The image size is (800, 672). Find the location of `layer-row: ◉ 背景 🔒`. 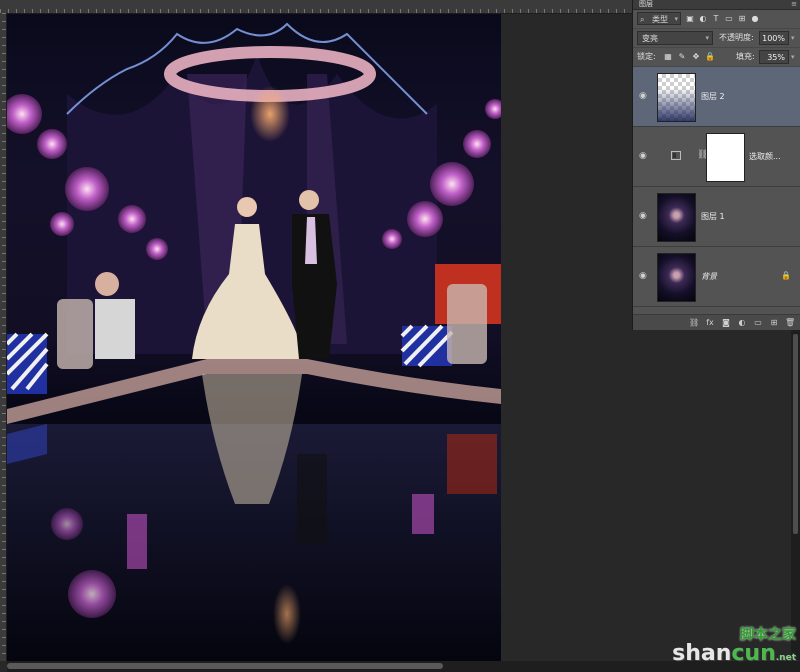

layer-row: ◉ 背景 🔒 is located at coordinates (716, 277).